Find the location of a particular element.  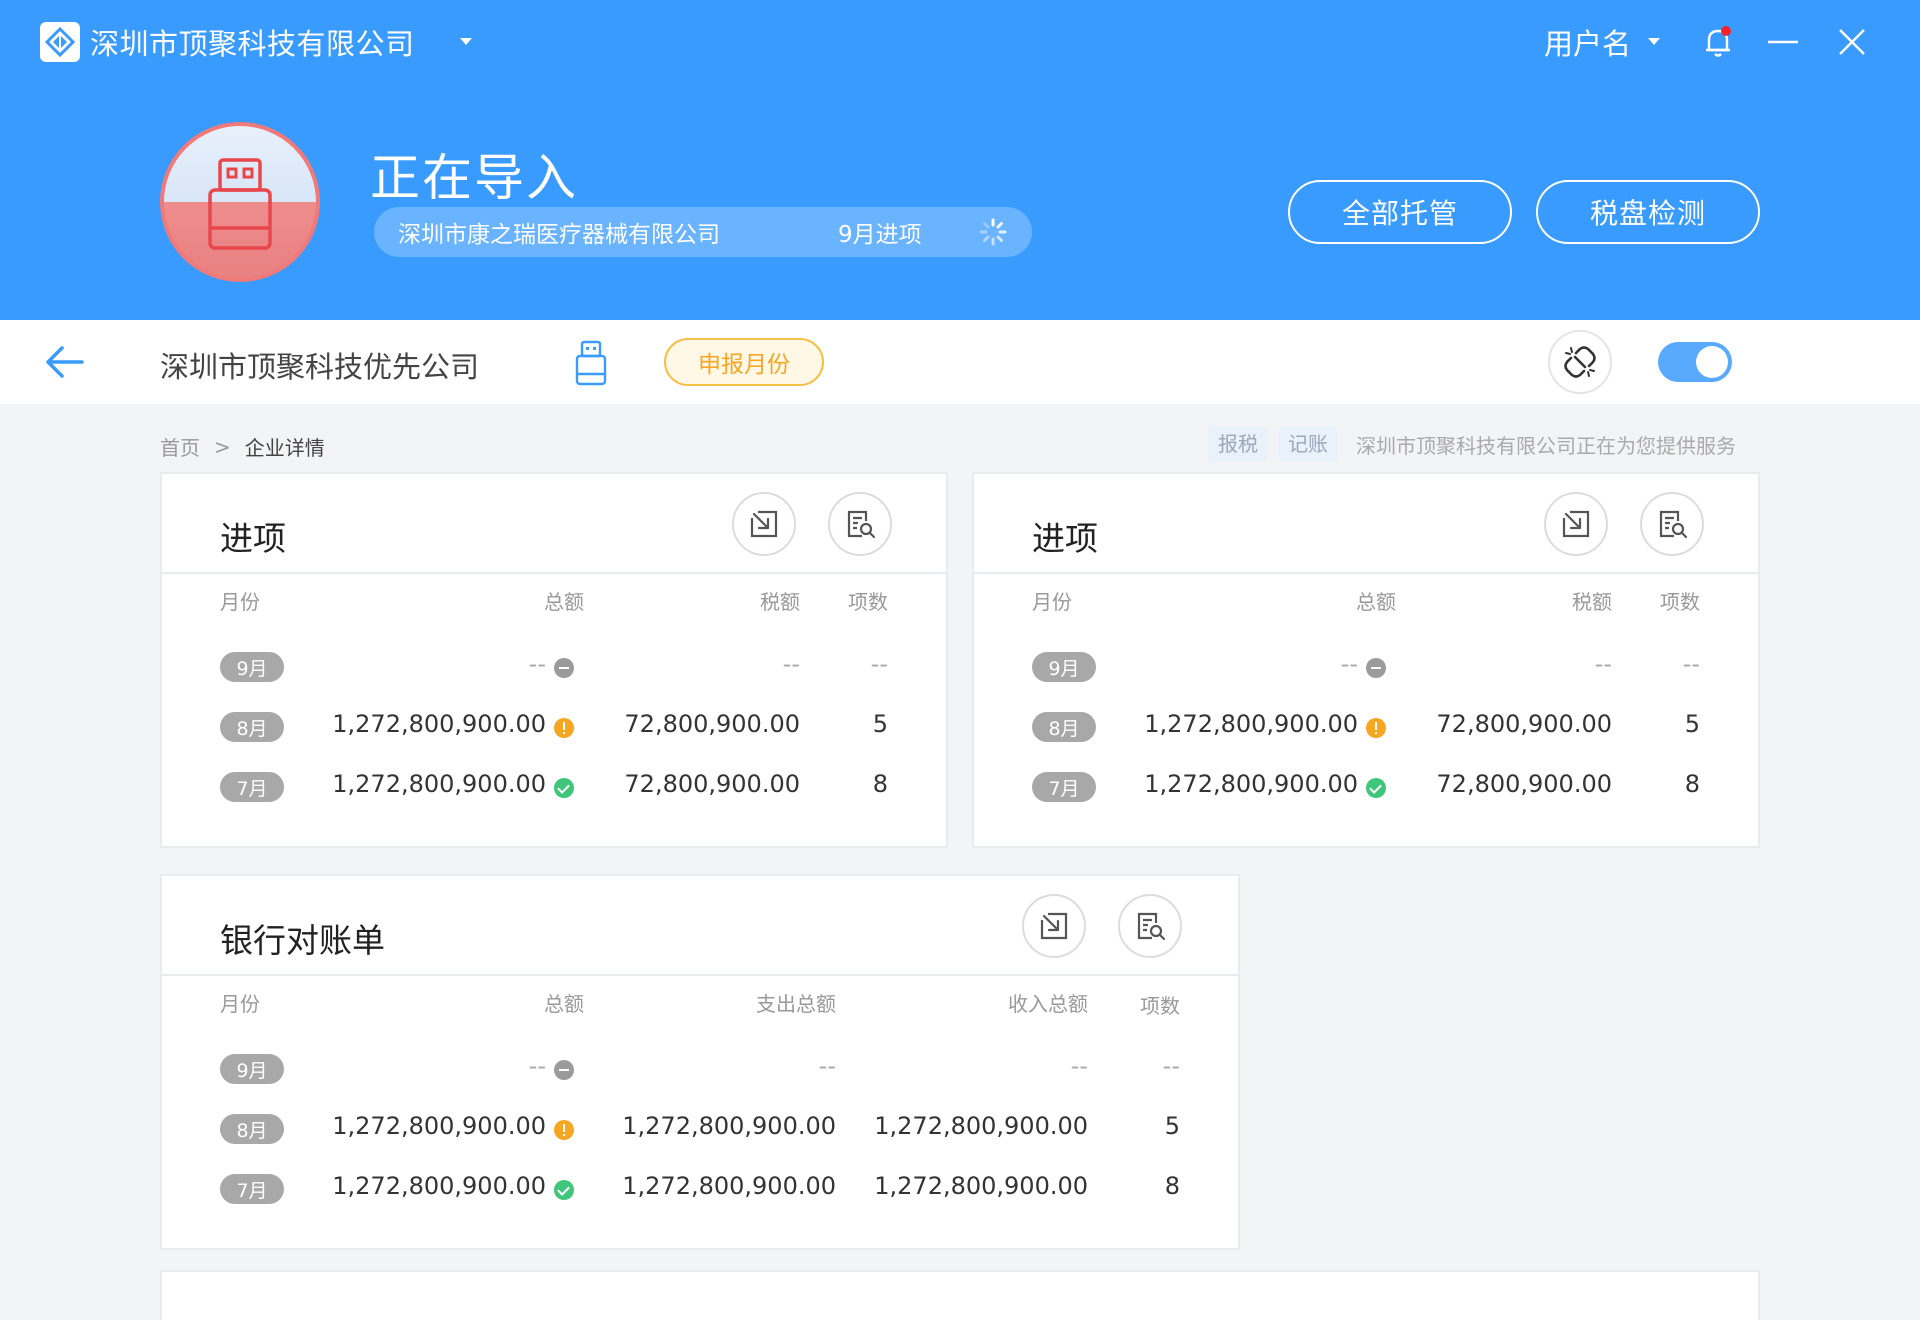

current-company: 深圳市顶聚科技优先公司 is located at coordinates (320, 367).